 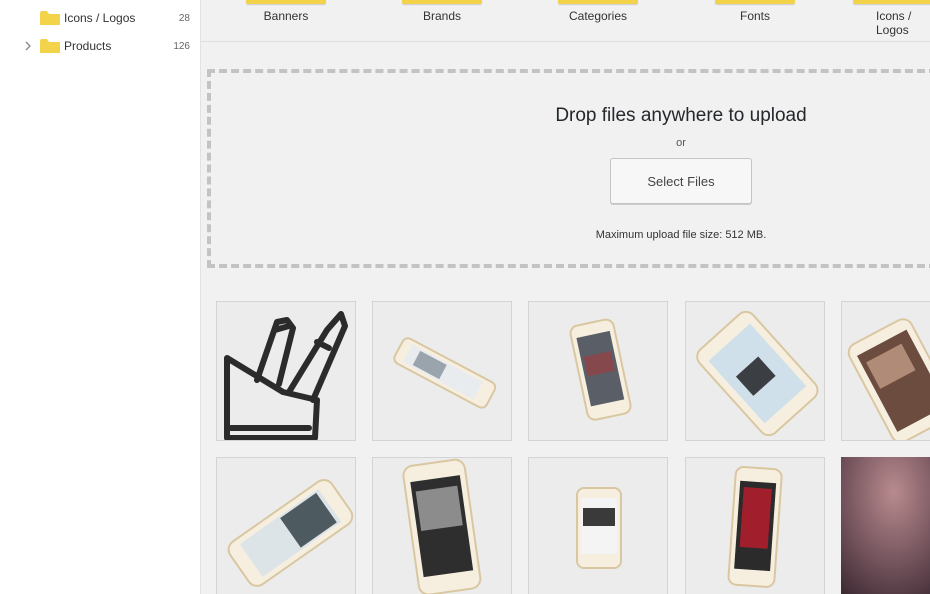 I want to click on category-label: Banners, so click(x=286, y=16).